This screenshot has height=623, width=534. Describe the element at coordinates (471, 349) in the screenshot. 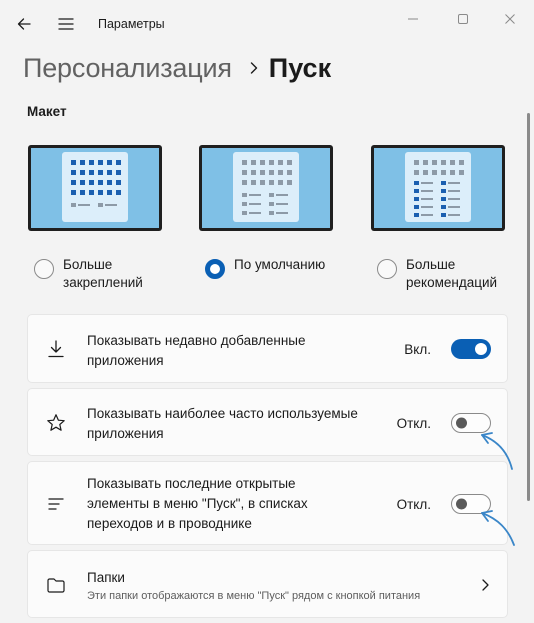

I see `recently-added-toggle` at that location.